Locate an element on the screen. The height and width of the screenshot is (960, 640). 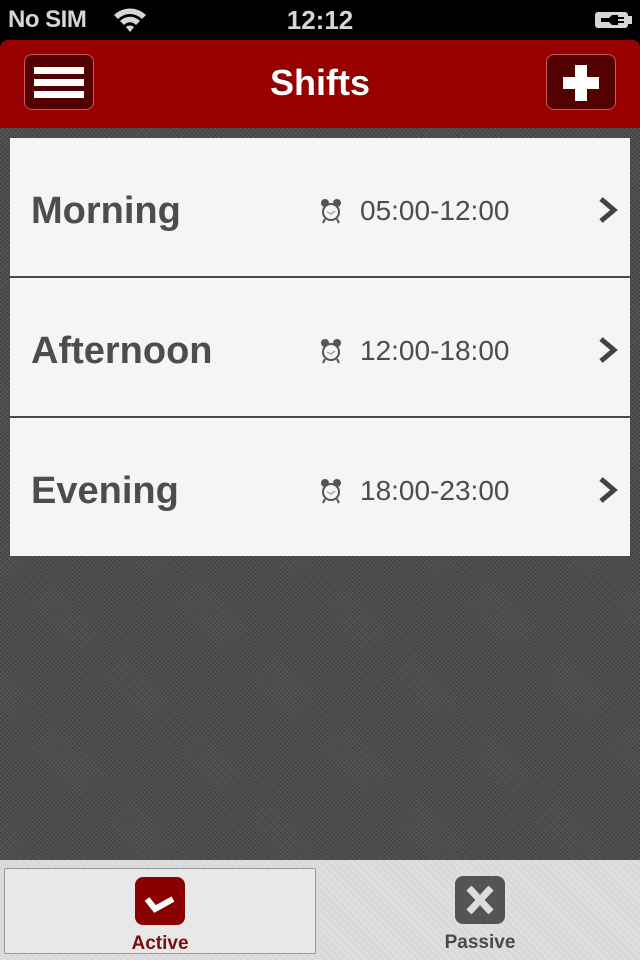
page-title: Shifts is located at coordinates (319, 82).